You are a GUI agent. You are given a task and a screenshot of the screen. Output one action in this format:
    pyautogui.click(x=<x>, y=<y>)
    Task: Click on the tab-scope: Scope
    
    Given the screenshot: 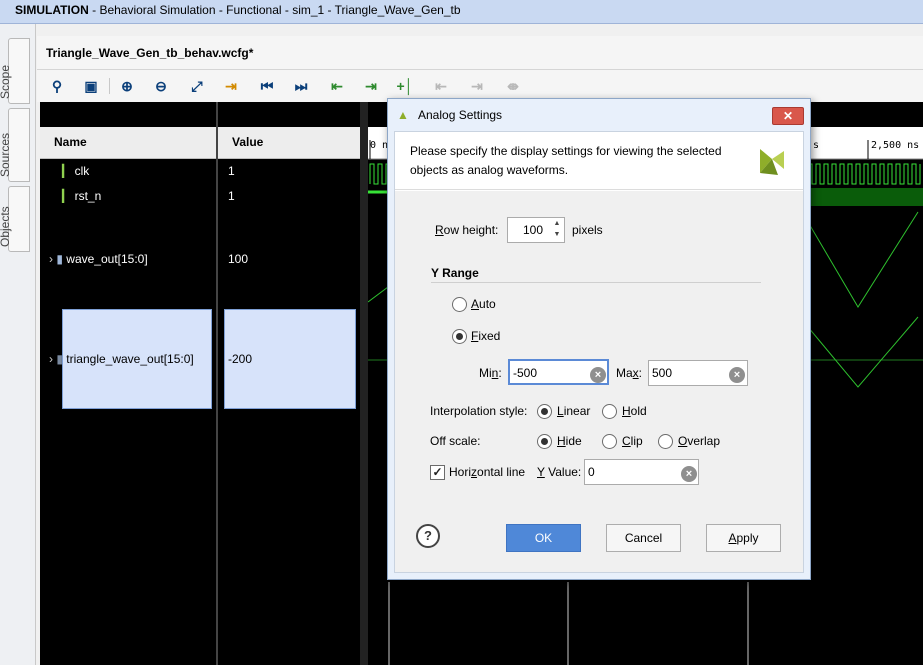 What is the action you would take?
    pyautogui.click(x=15, y=71)
    